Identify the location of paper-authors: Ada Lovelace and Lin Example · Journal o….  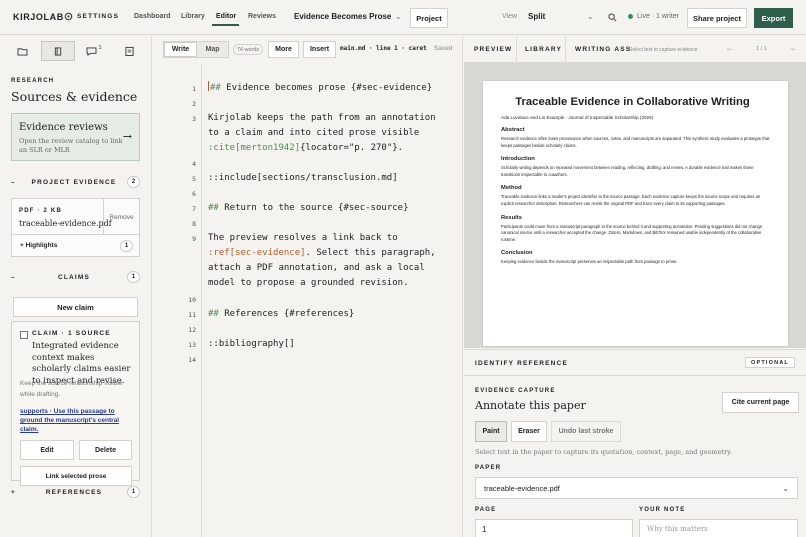
(577, 117).